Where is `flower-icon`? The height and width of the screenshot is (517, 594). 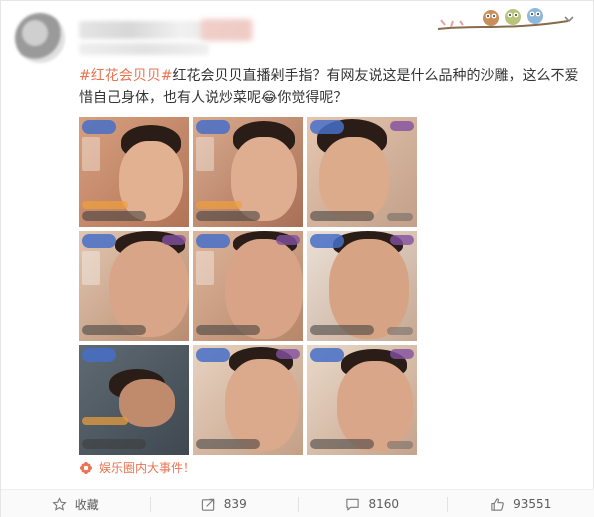 flower-icon is located at coordinates (86, 467).